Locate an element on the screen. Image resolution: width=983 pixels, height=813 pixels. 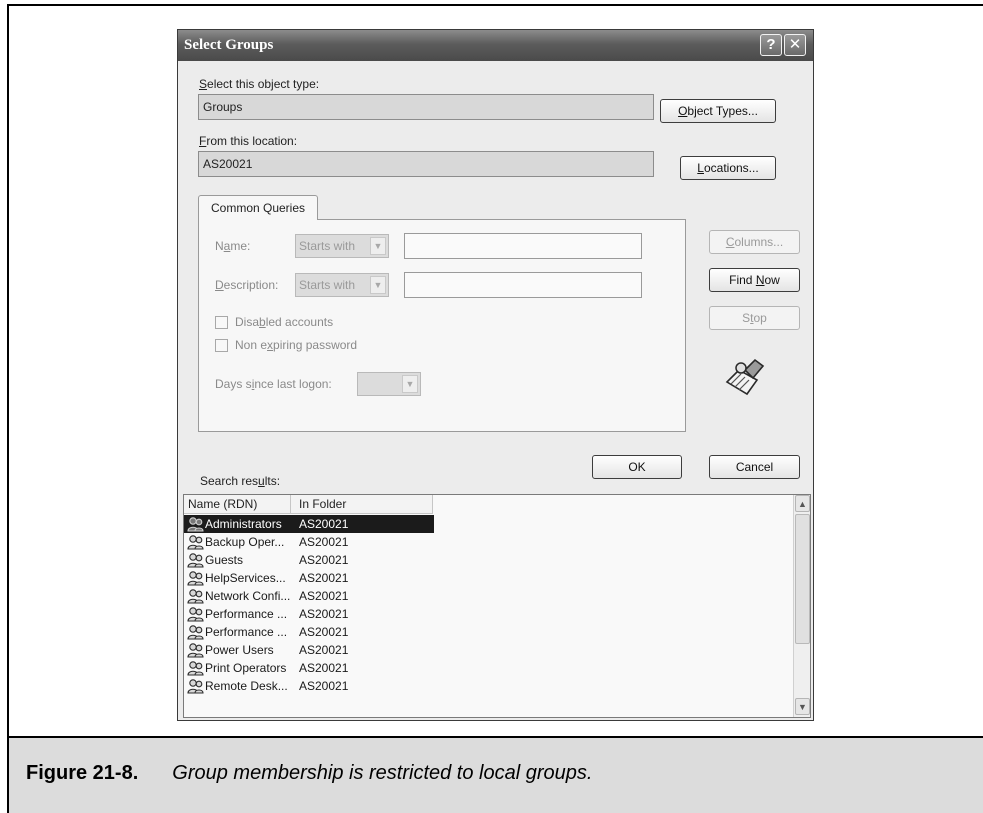
dialog-title: Select Groups is located at coordinates (229, 45).